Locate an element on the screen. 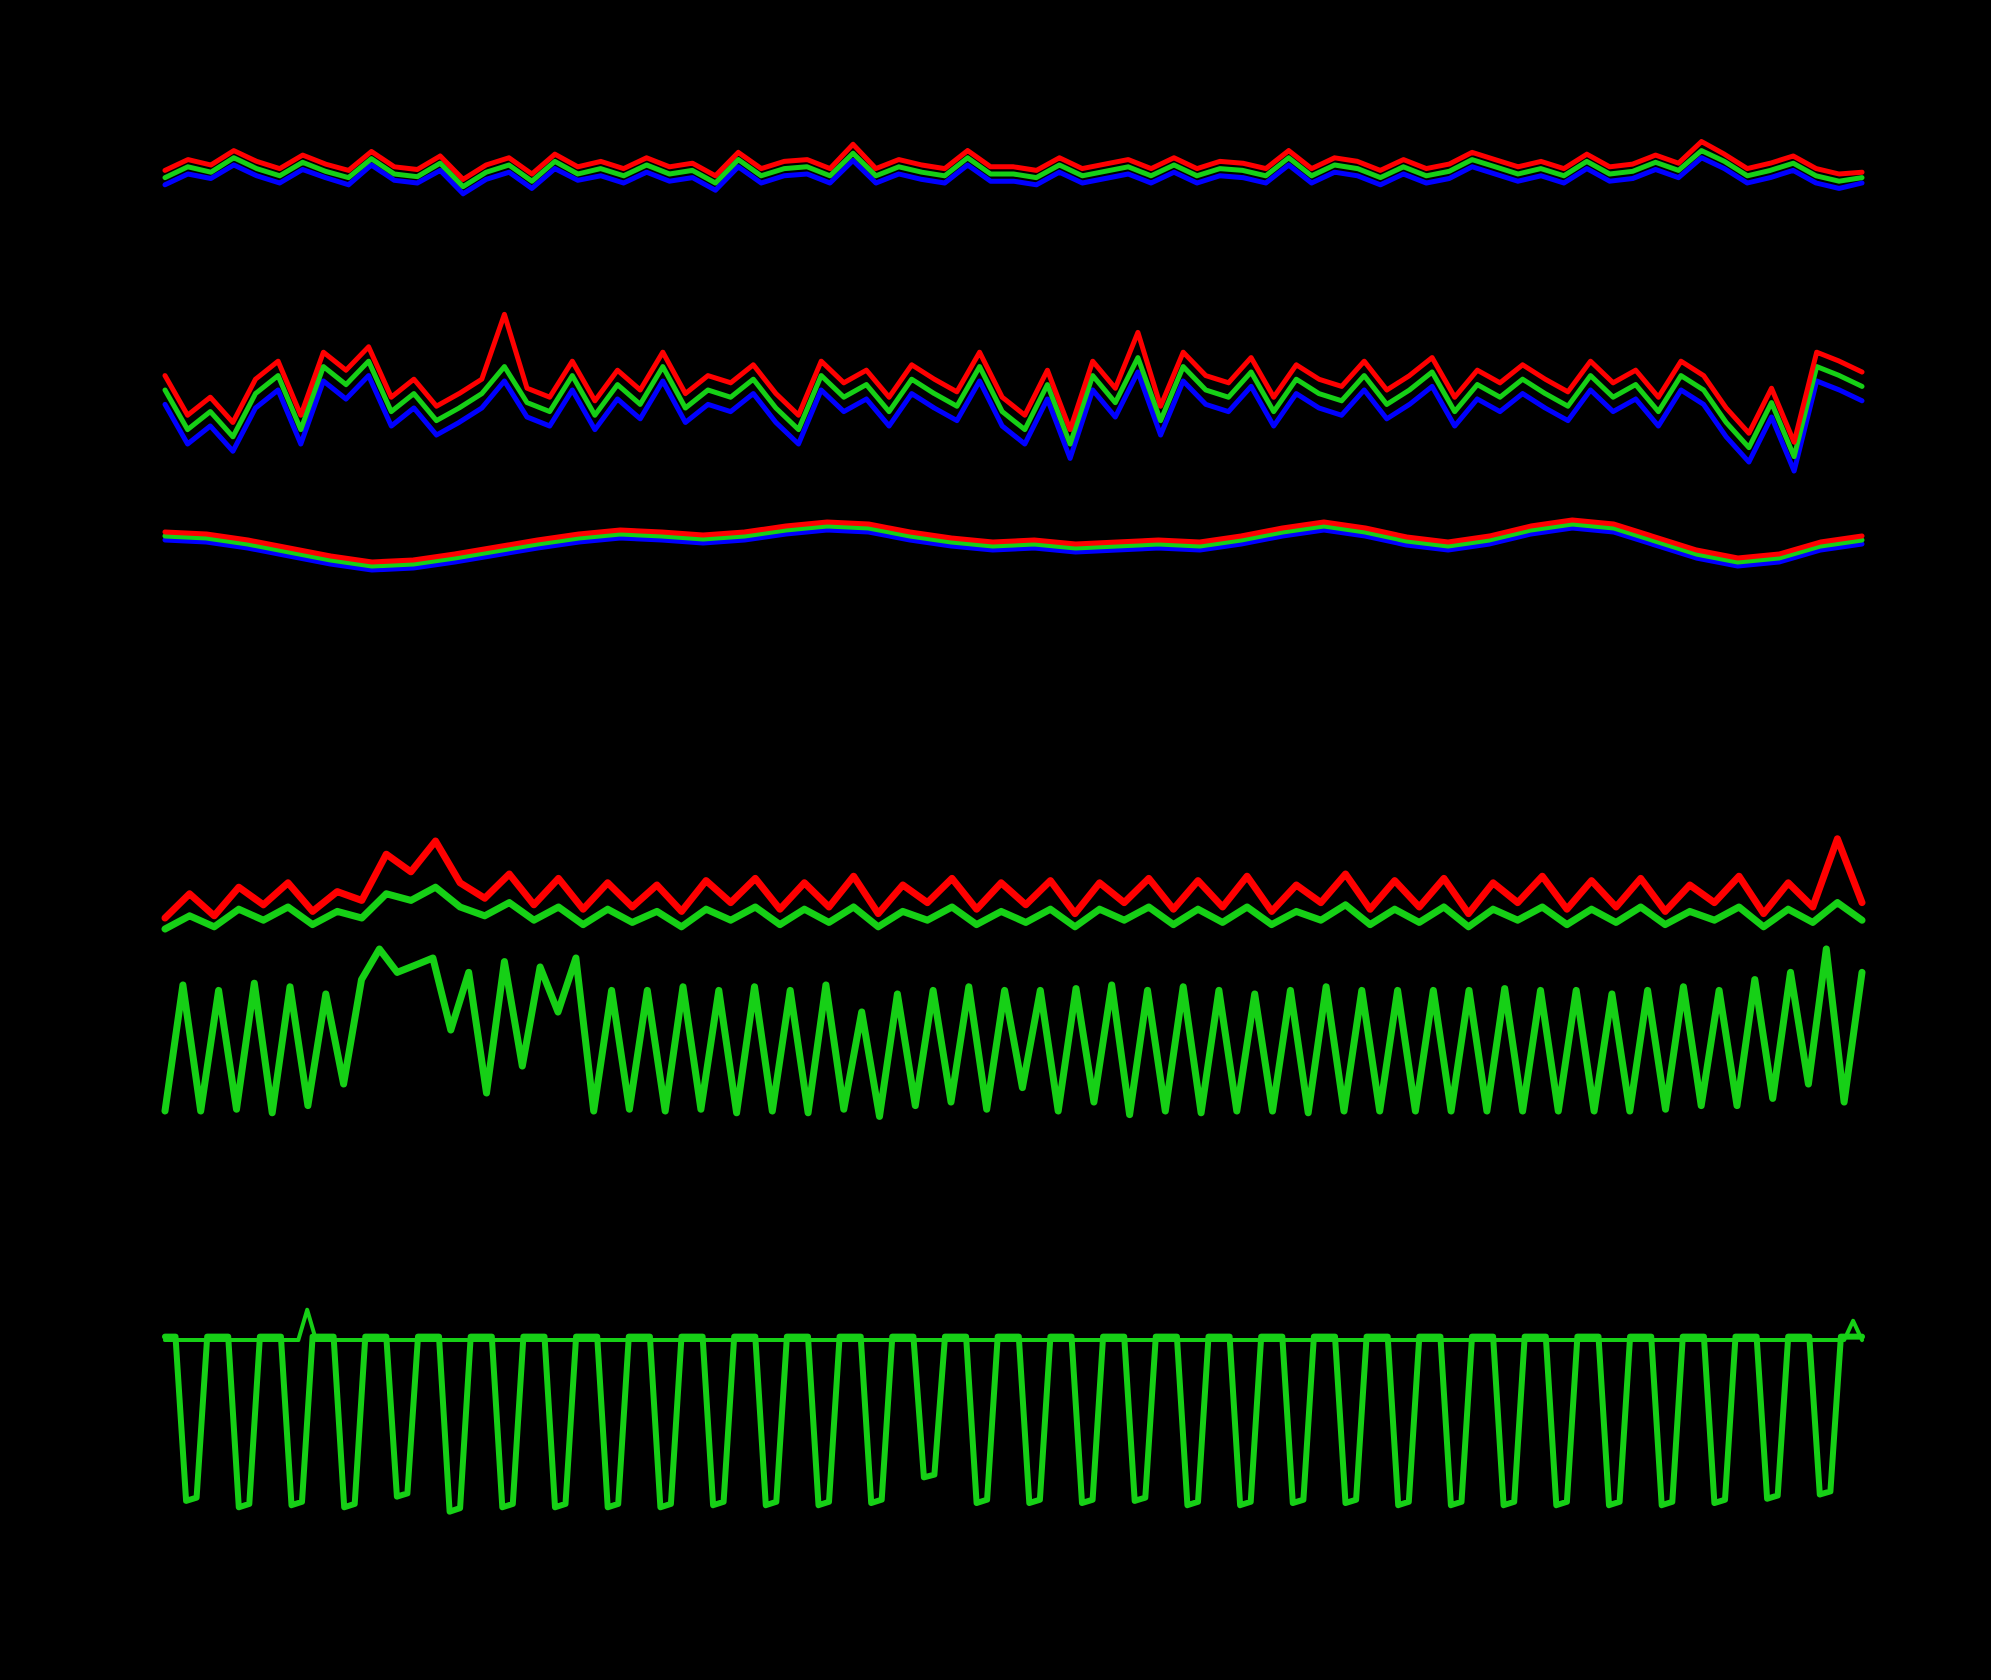  panel-4-red-series-line is located at coordinates (1013, 878).